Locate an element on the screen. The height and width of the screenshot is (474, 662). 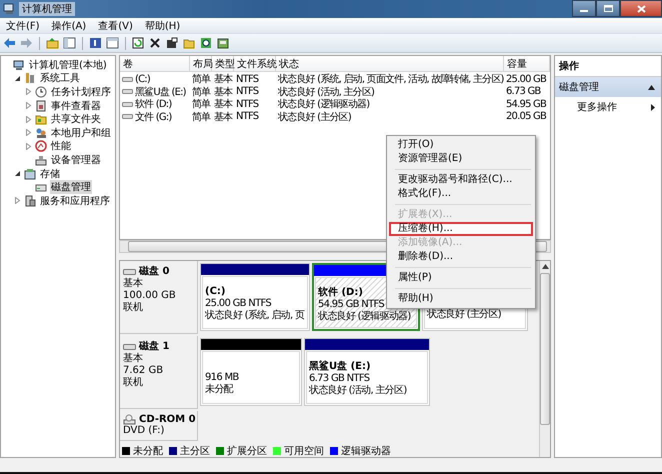
column-header: 类型 is located at coordinates (223, 63).